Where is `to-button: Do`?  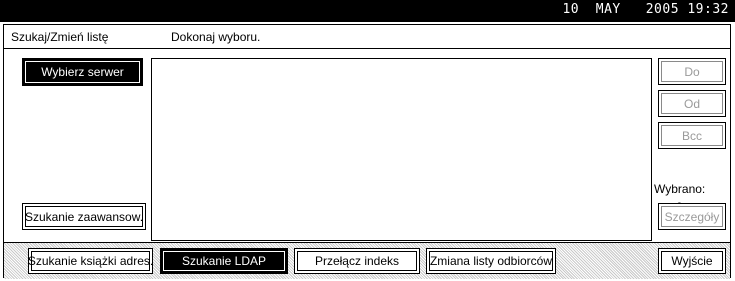
to-button: Do is located at coordinates (692, 71).